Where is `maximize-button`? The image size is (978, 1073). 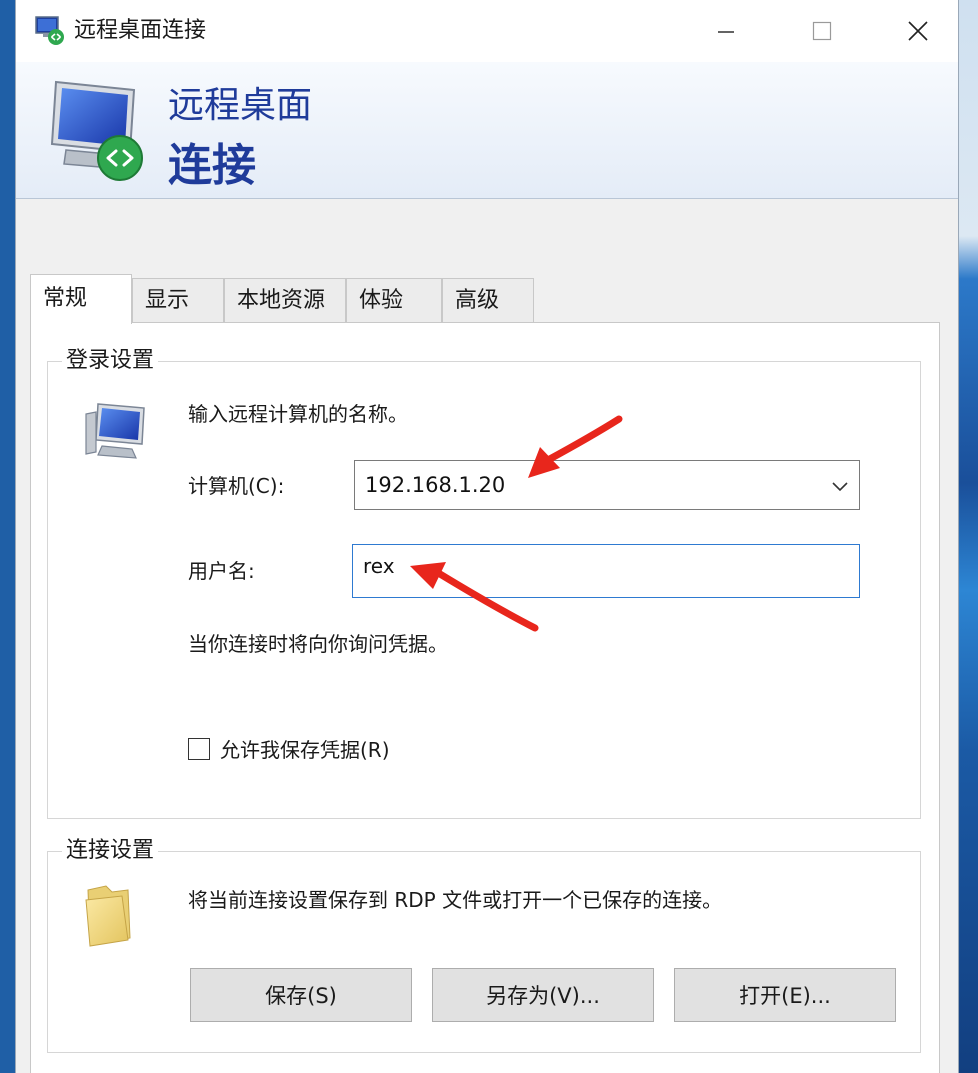 maximize-button is located at coordinates (822, 31).